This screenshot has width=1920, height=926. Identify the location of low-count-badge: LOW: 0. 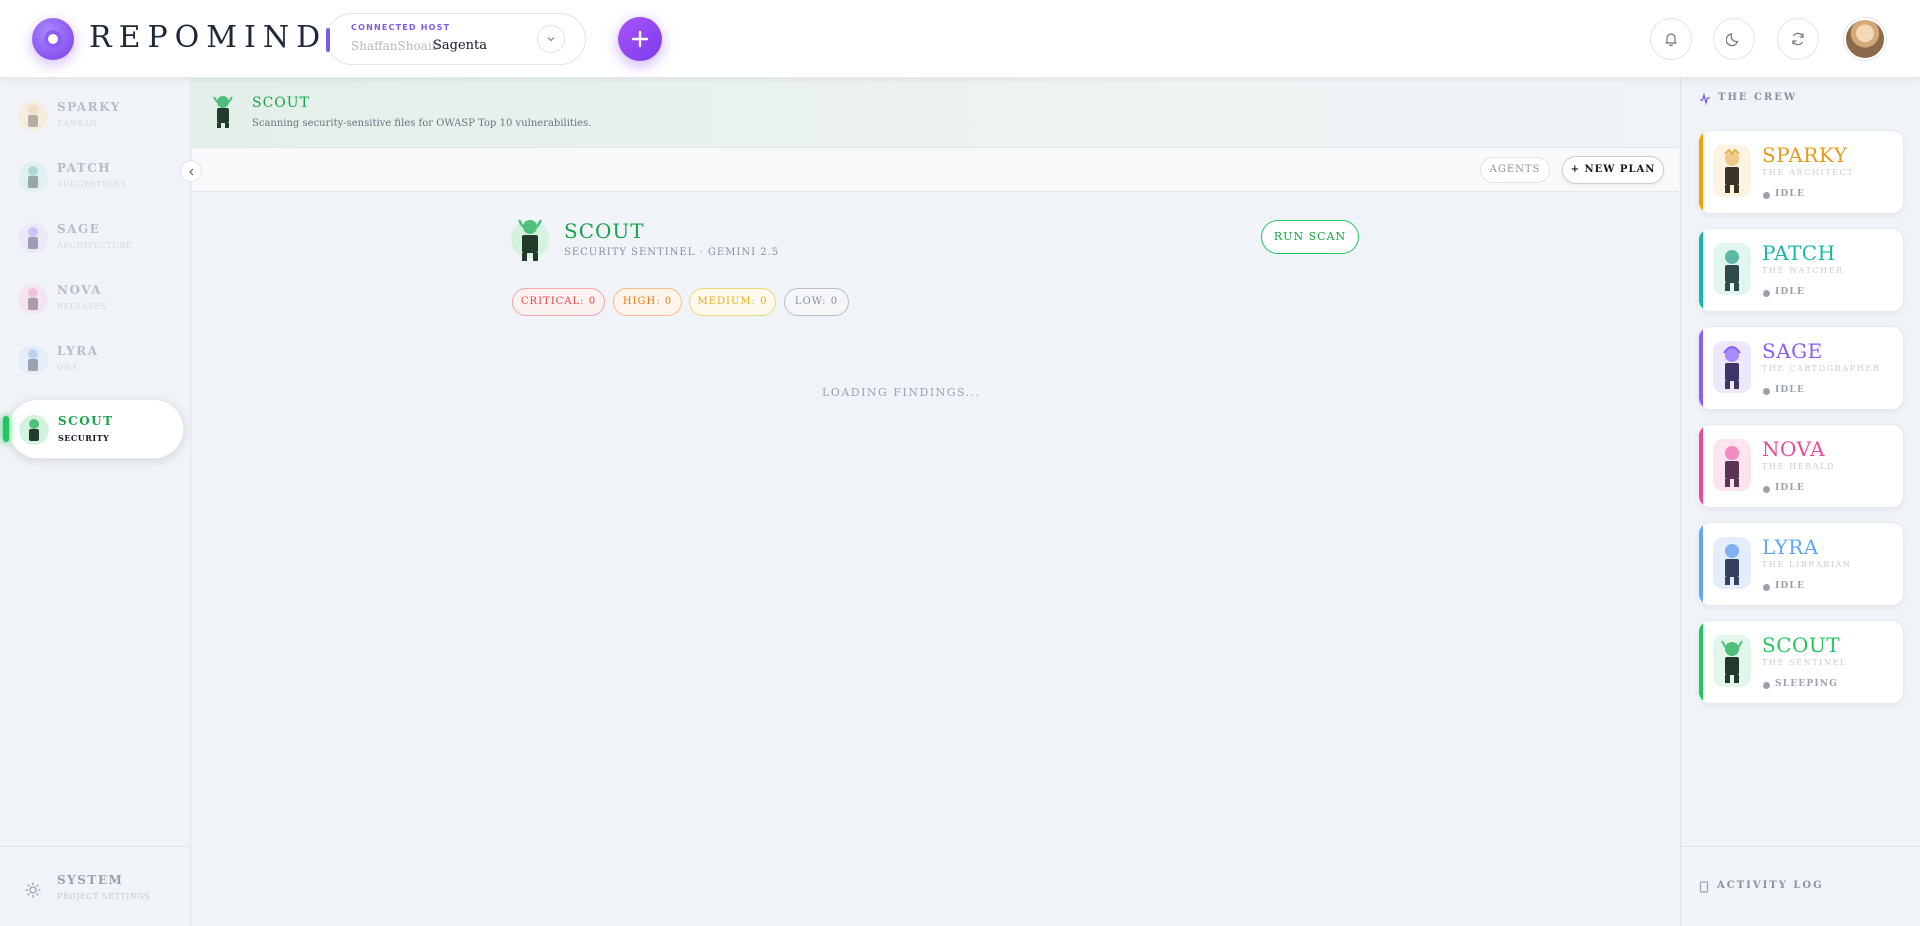
(816, 302).